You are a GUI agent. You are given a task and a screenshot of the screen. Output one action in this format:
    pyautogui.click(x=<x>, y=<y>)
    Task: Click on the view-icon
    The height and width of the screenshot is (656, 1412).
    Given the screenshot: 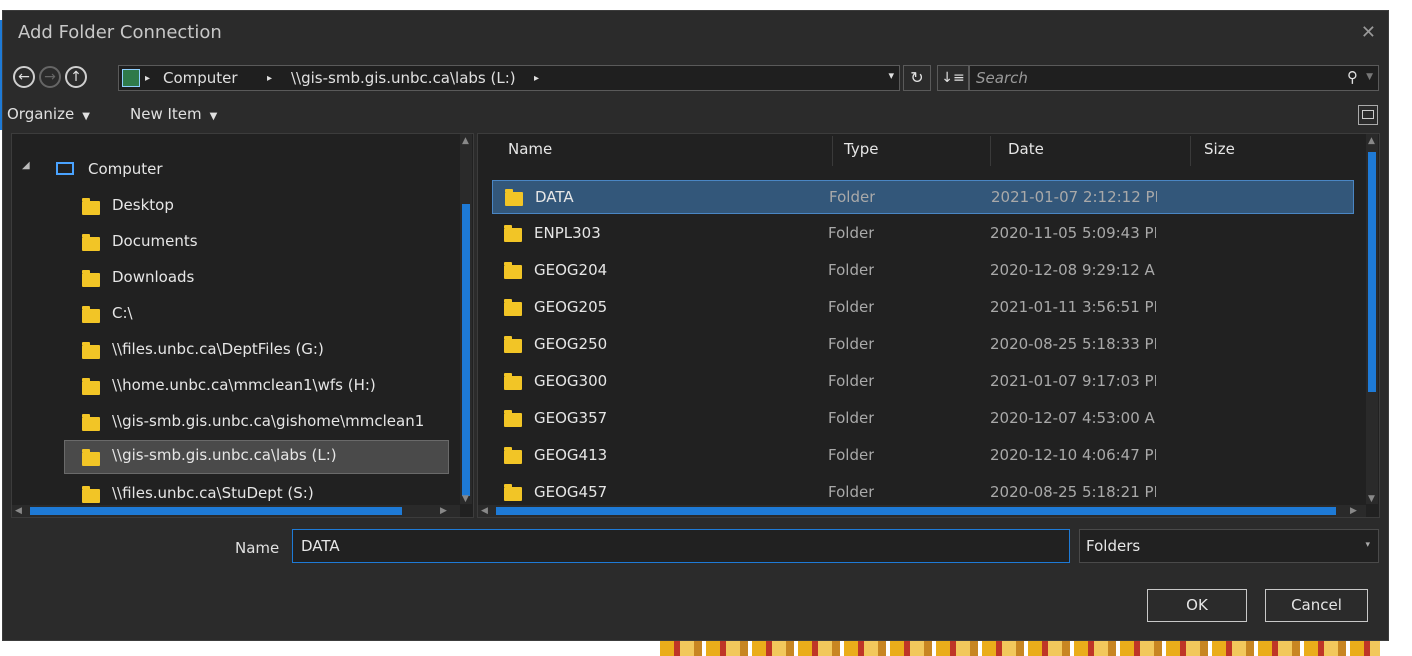 What is the action you would take?
    pyautogui.click(x=1368, y=115)
    